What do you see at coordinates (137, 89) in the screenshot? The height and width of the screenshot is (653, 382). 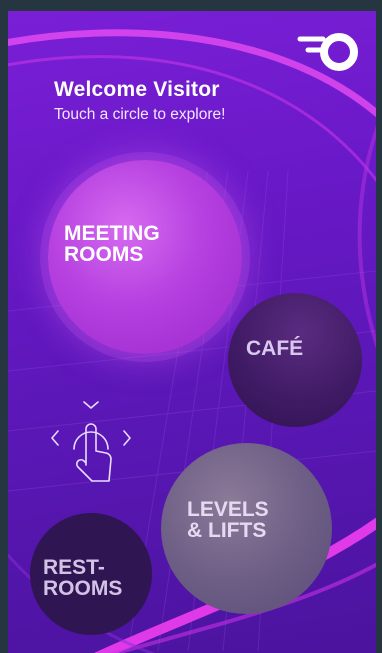 I see `welcome-title: Welcome Visitor` at bounding box center [137, 89].